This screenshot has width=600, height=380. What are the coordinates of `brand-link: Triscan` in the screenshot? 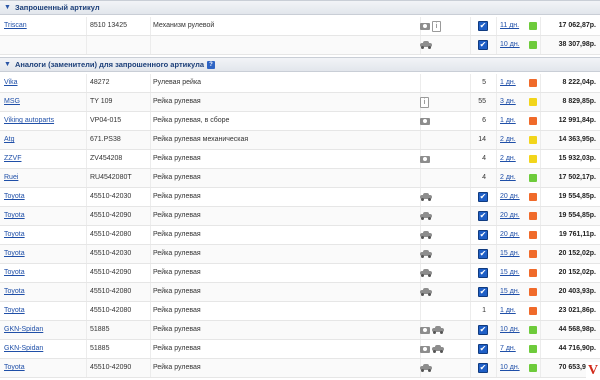 It's located at (15, 26).